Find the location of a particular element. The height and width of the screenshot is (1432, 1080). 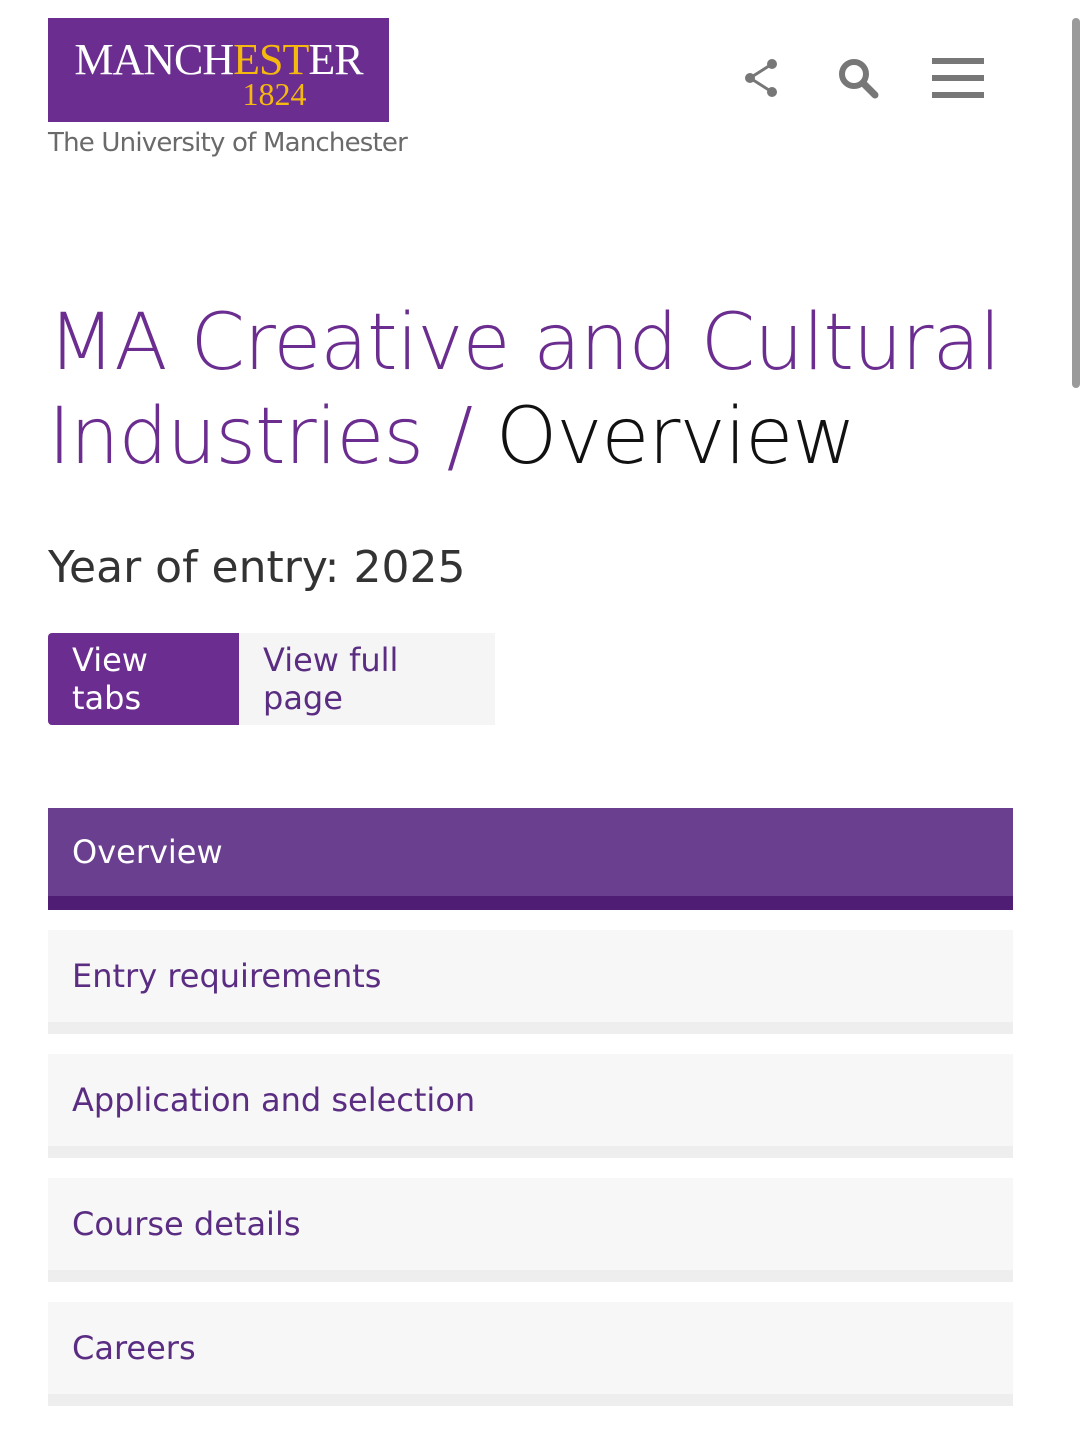

search-icon is located at coordinates (859, 79).